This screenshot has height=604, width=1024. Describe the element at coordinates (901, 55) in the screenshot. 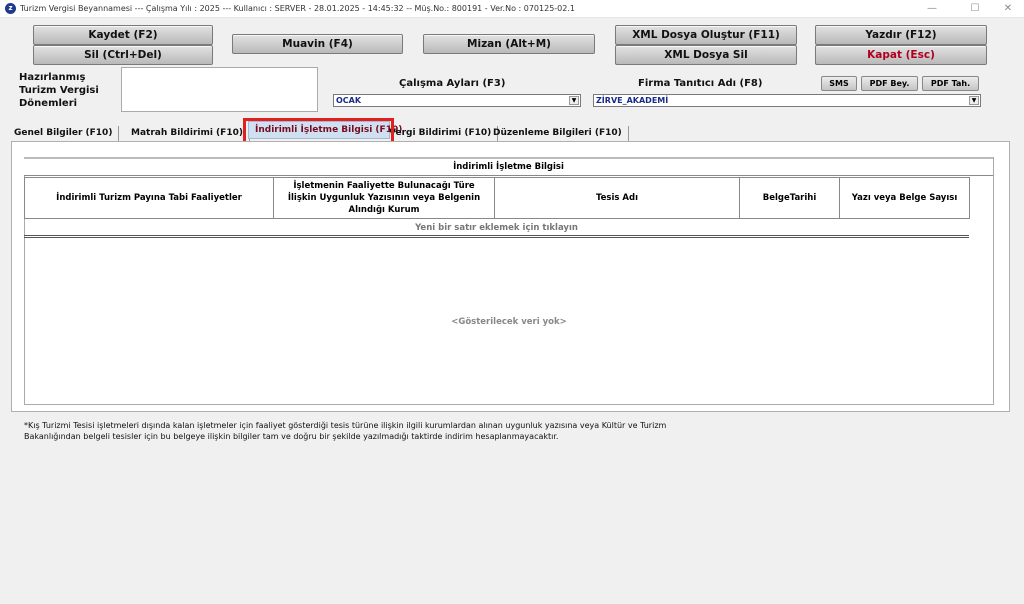

I see `close-button: Kapat (Esc)` at that location.